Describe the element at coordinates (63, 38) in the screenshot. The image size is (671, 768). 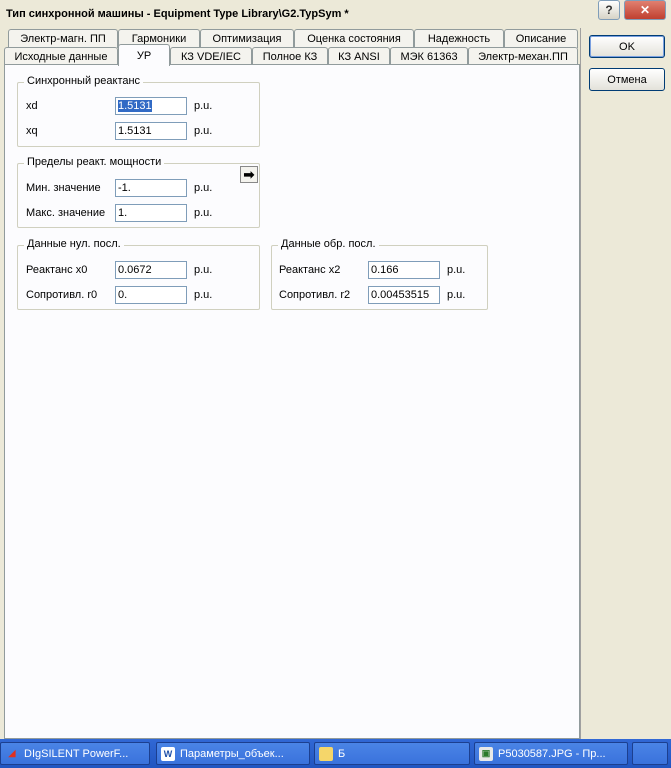
I see `tab-electromagnetic-transient: Электр-магн. ПП` at that location.